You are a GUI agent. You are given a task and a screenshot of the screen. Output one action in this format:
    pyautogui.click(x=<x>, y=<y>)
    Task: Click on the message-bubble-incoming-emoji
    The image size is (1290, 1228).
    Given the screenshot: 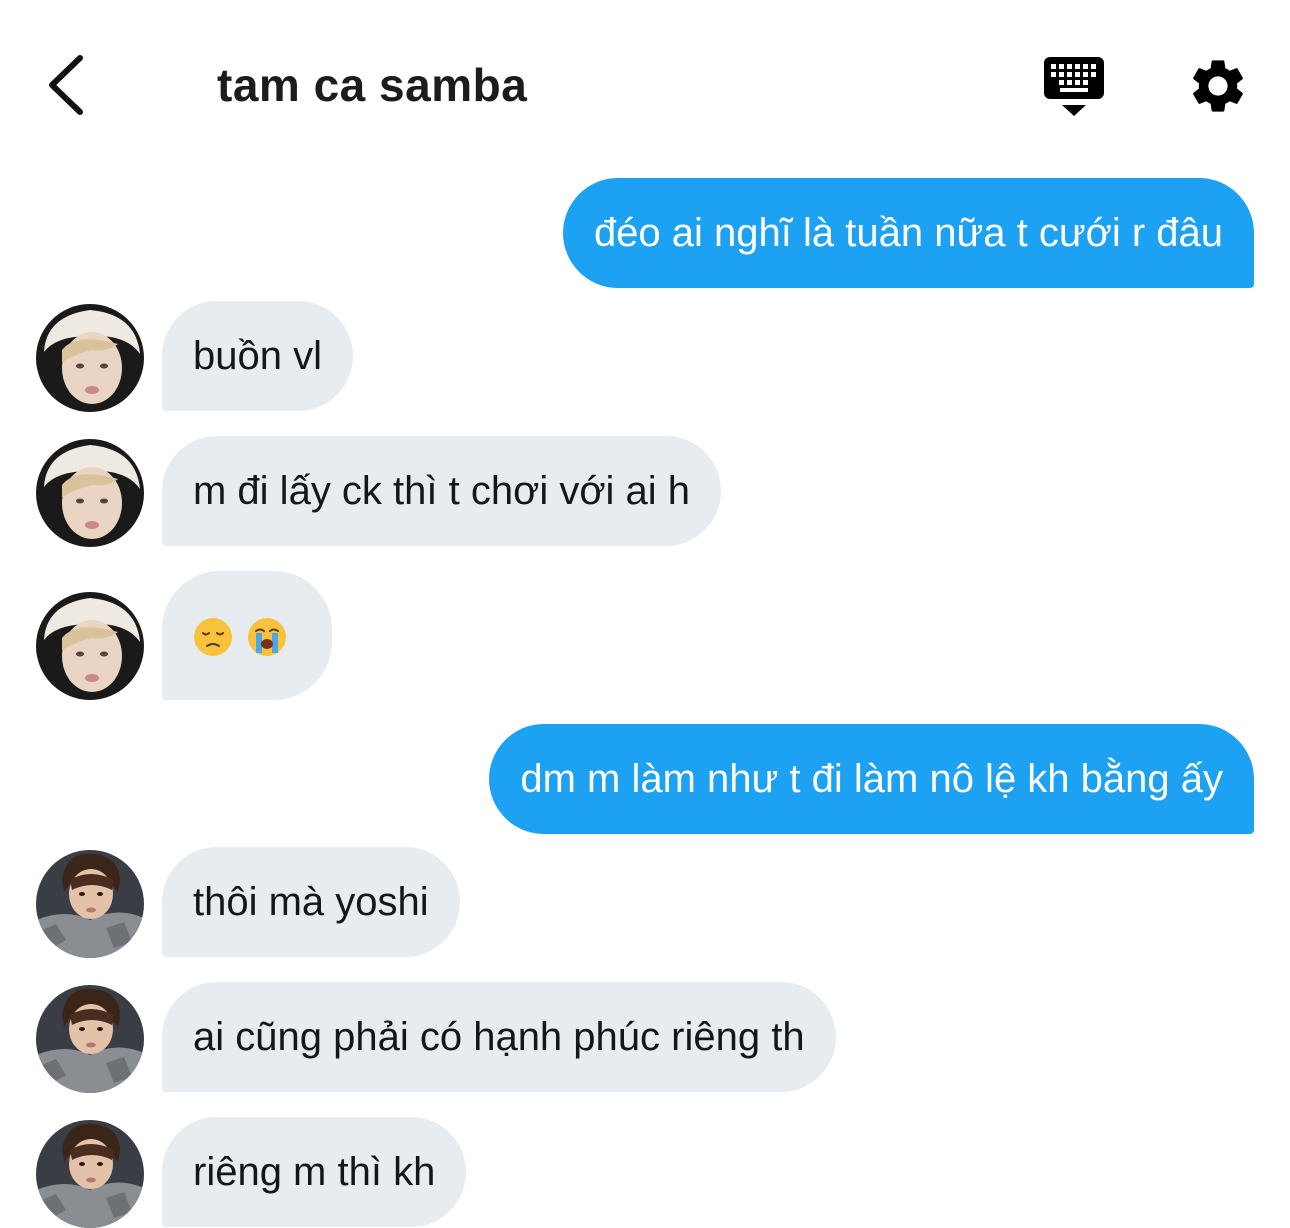 What is the action you would take?
    pyautogui.click(x=247, y=635)
    